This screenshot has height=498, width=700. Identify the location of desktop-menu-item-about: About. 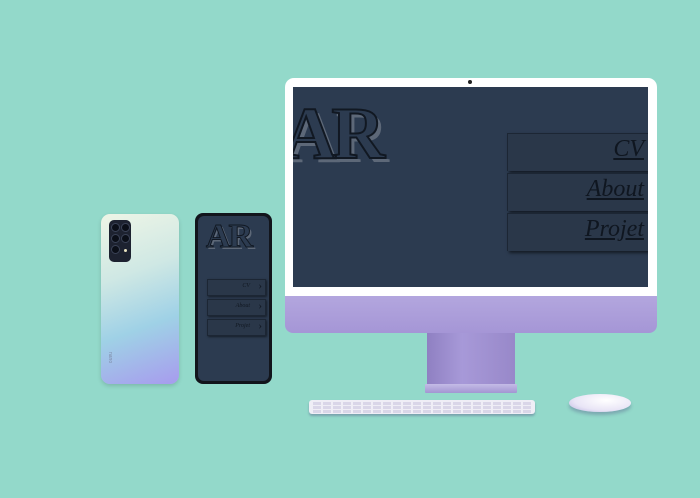
(577, 192).